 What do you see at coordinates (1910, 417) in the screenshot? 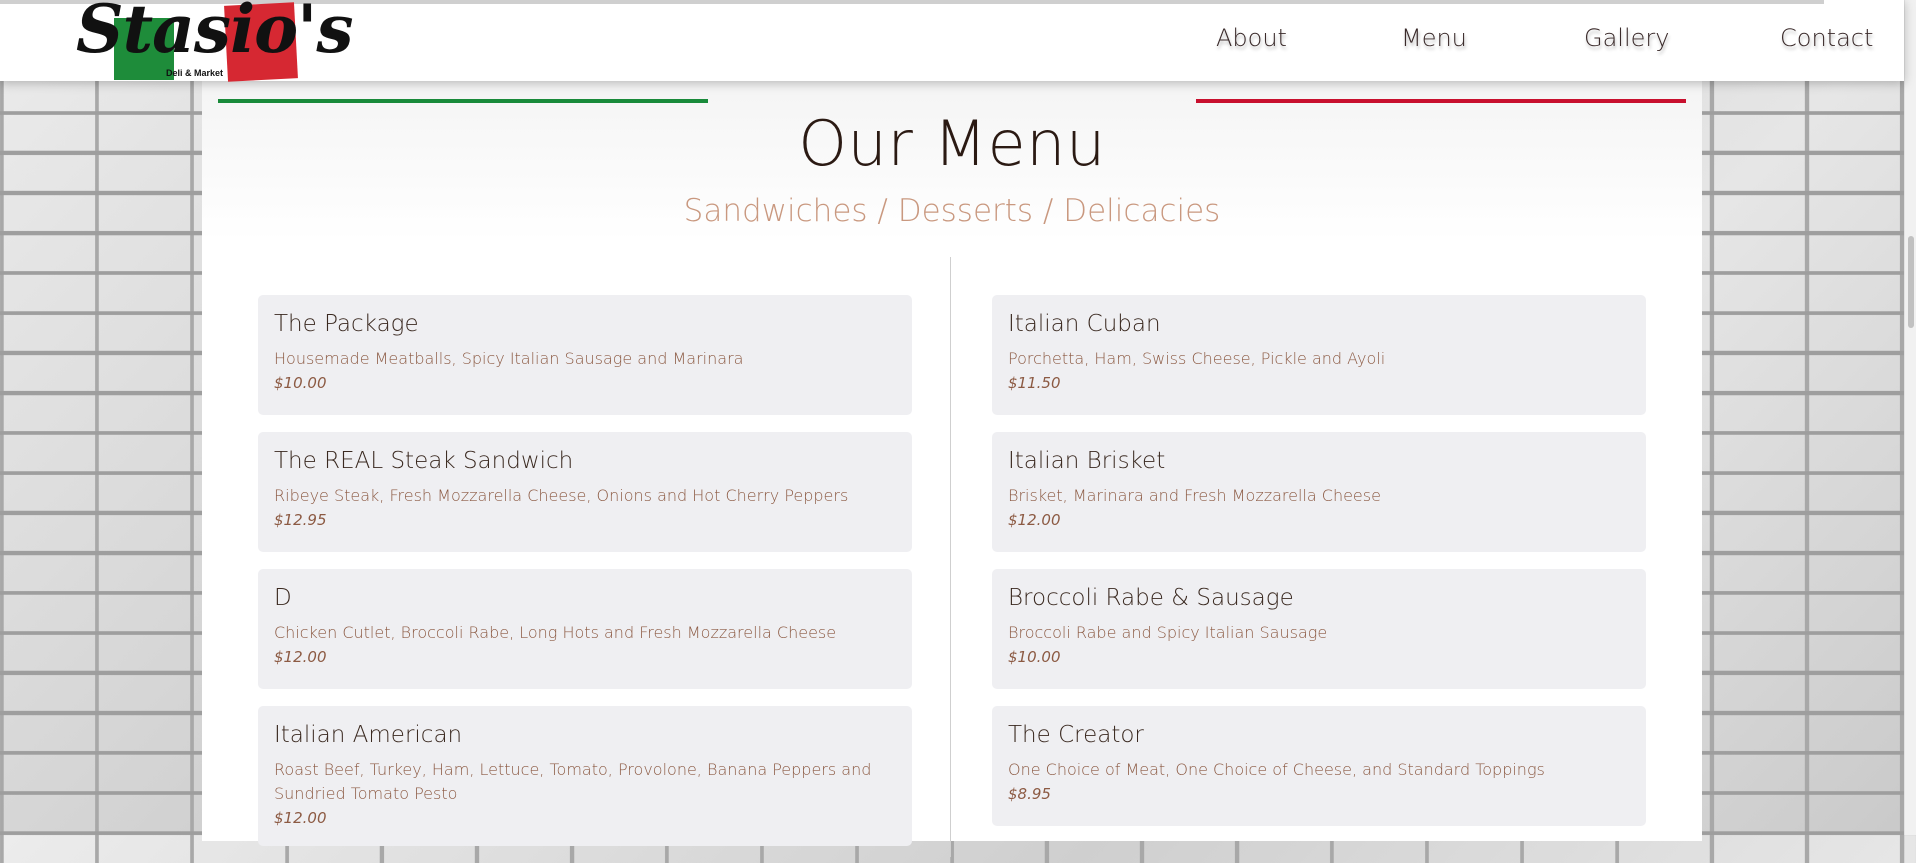
I see `page-scrollbar` at bounding box center [1910, 417].